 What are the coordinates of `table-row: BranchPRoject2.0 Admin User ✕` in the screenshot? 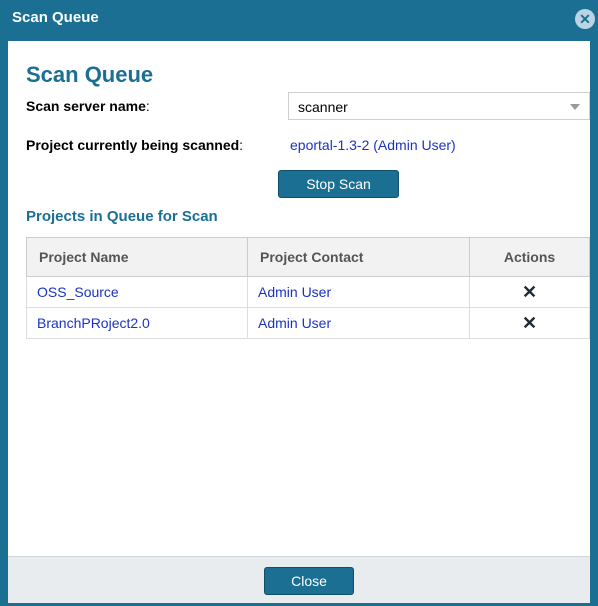 It's located at (308, 323).